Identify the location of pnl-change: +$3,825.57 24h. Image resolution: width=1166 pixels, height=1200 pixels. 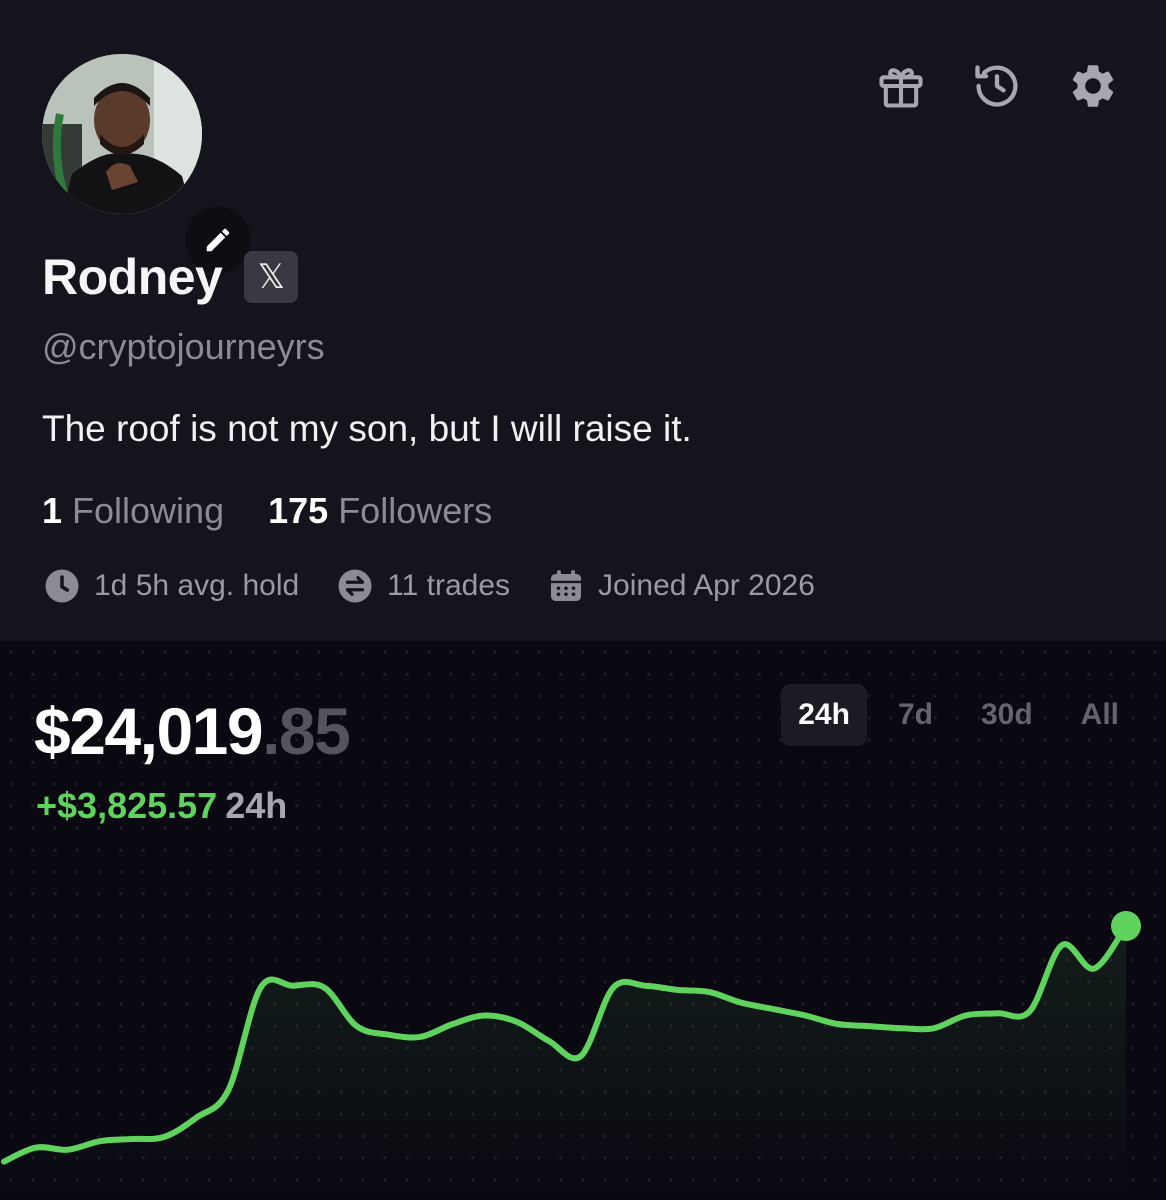
(161, 806).